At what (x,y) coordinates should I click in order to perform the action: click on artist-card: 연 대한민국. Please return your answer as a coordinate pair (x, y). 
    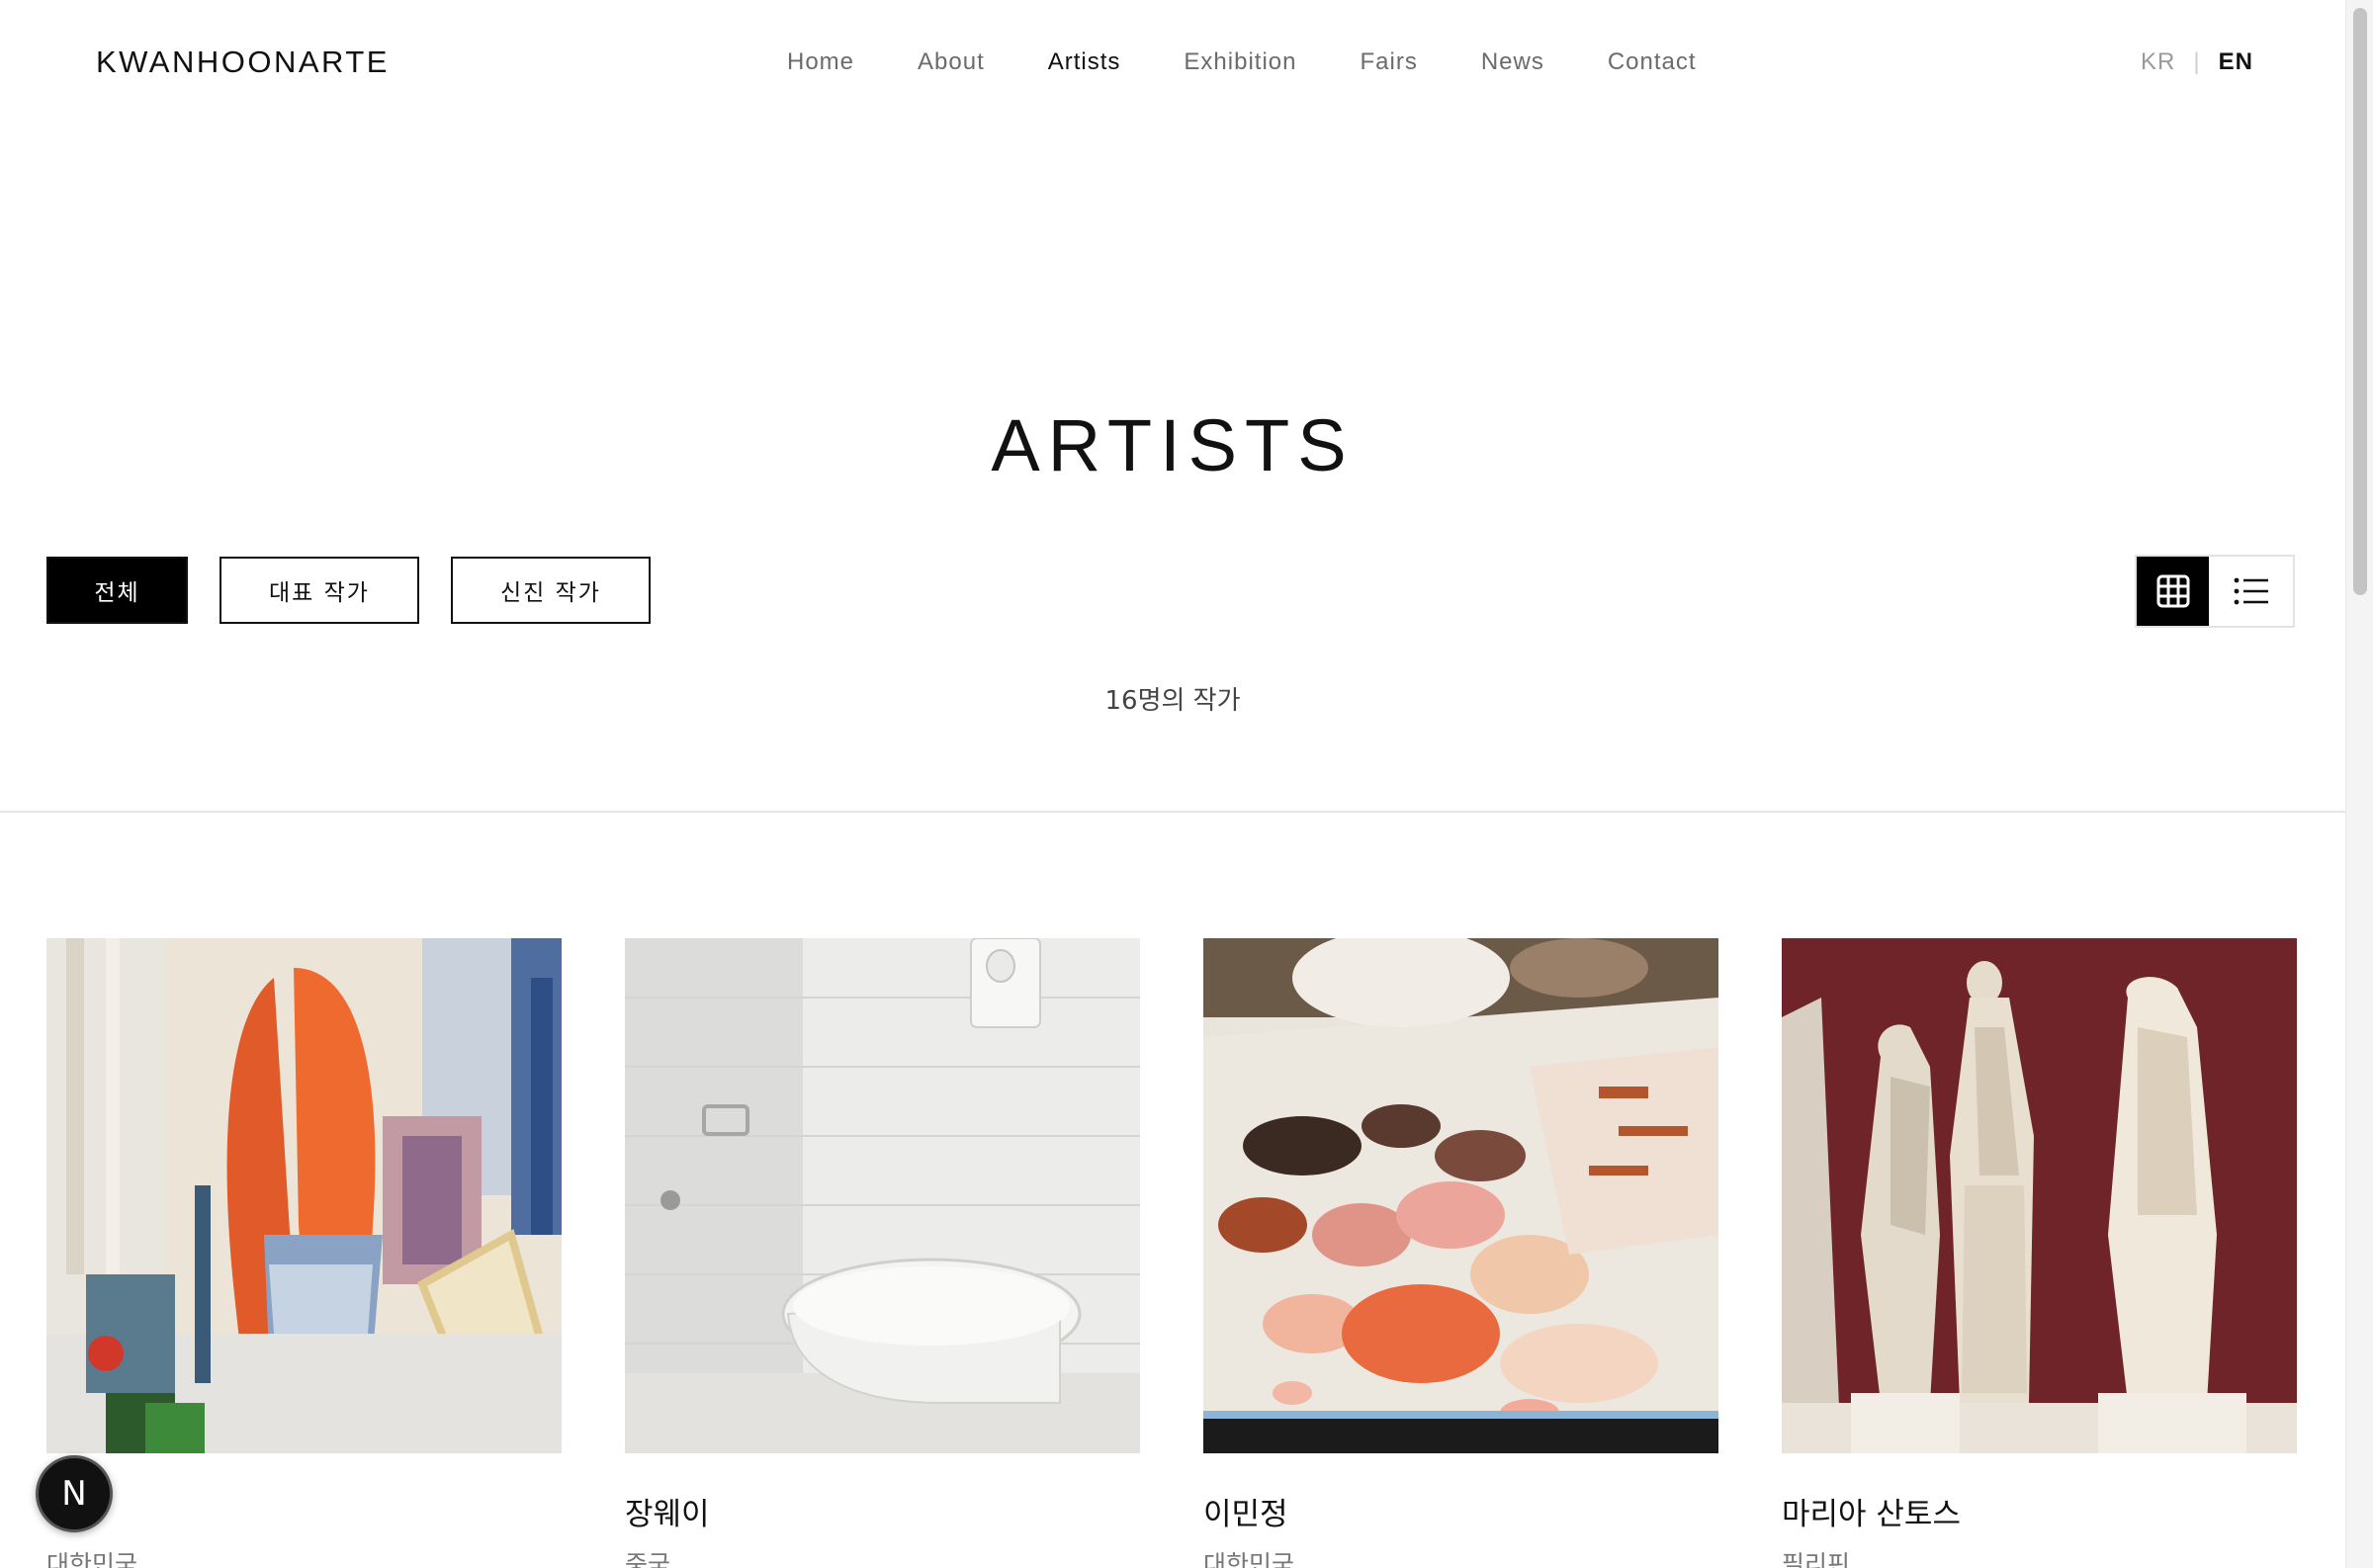
    Looking at the image, I should click on (304, 1253).